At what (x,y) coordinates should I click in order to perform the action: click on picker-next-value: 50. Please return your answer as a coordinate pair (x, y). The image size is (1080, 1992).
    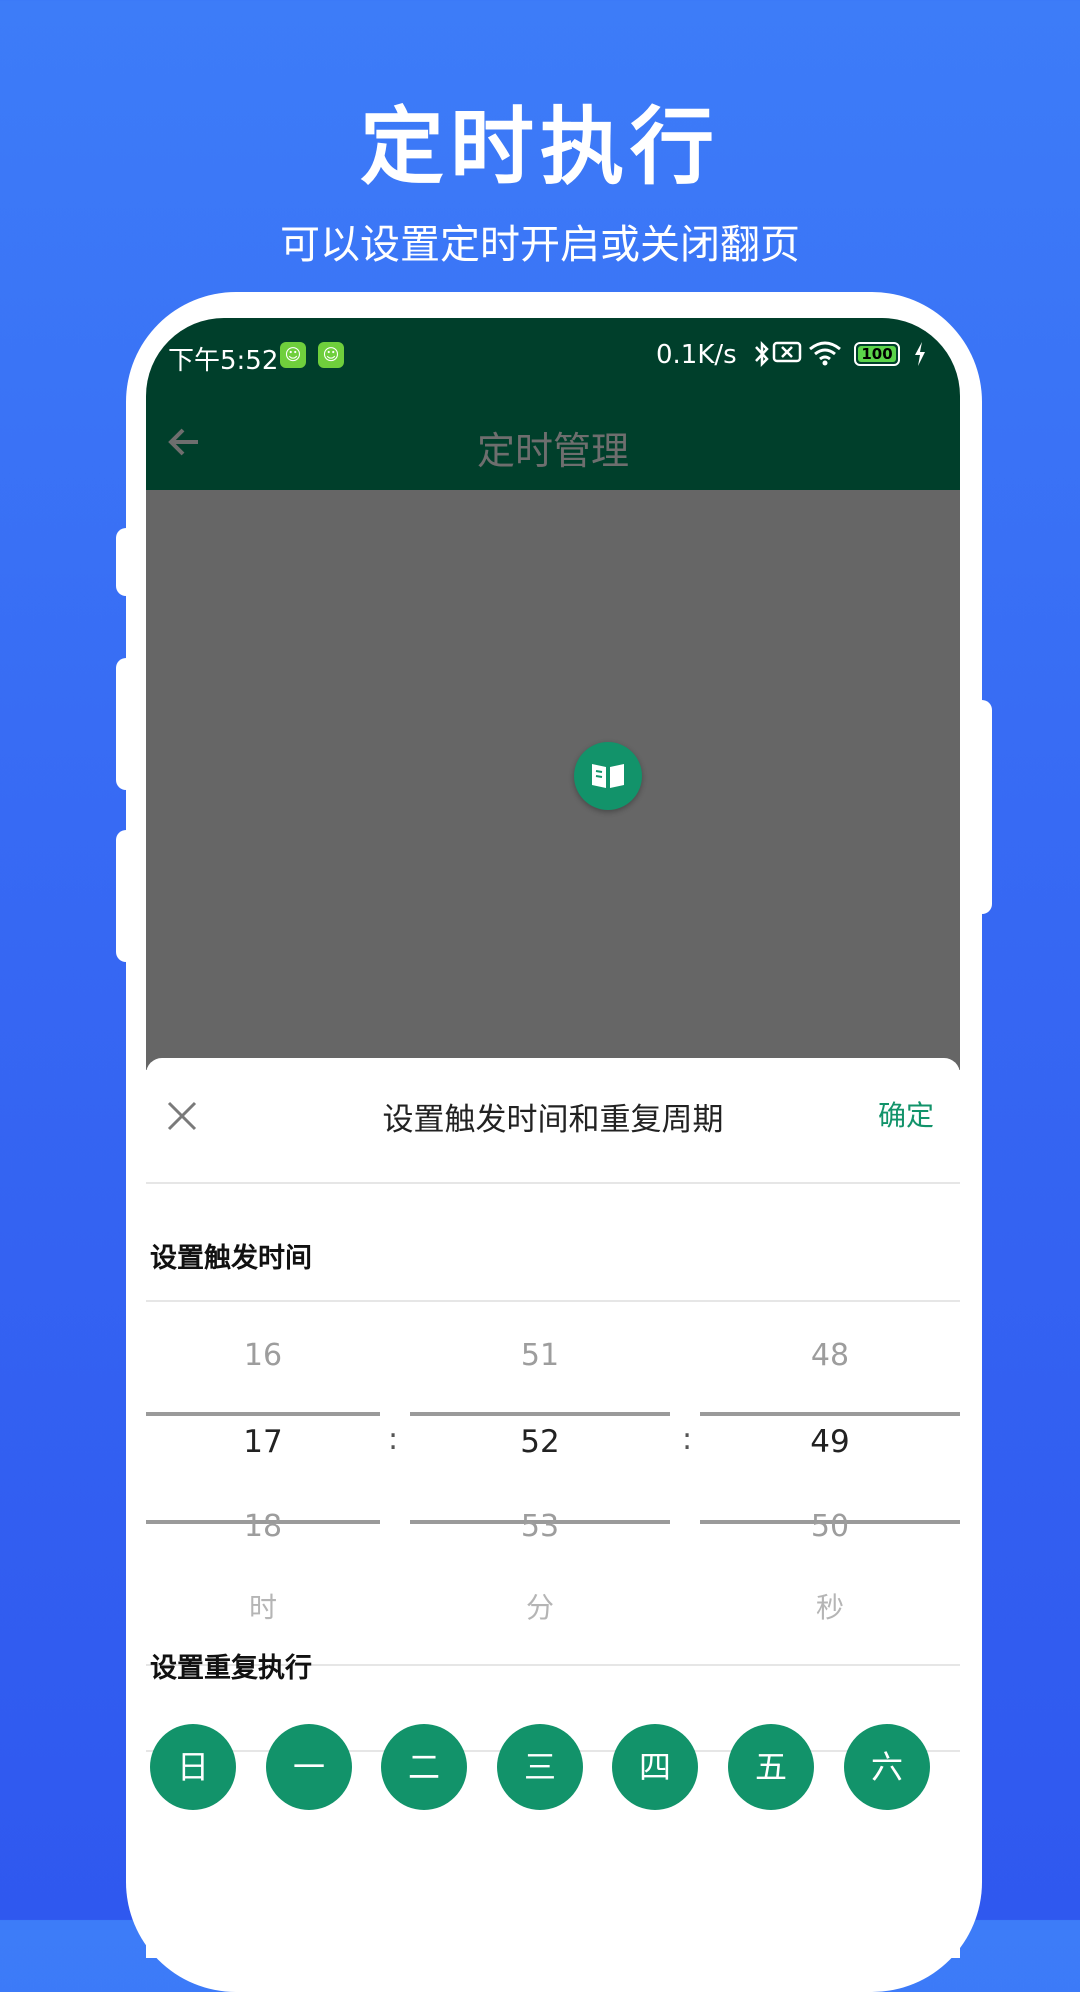
    Looking at the image, I should click on (830, 1526).